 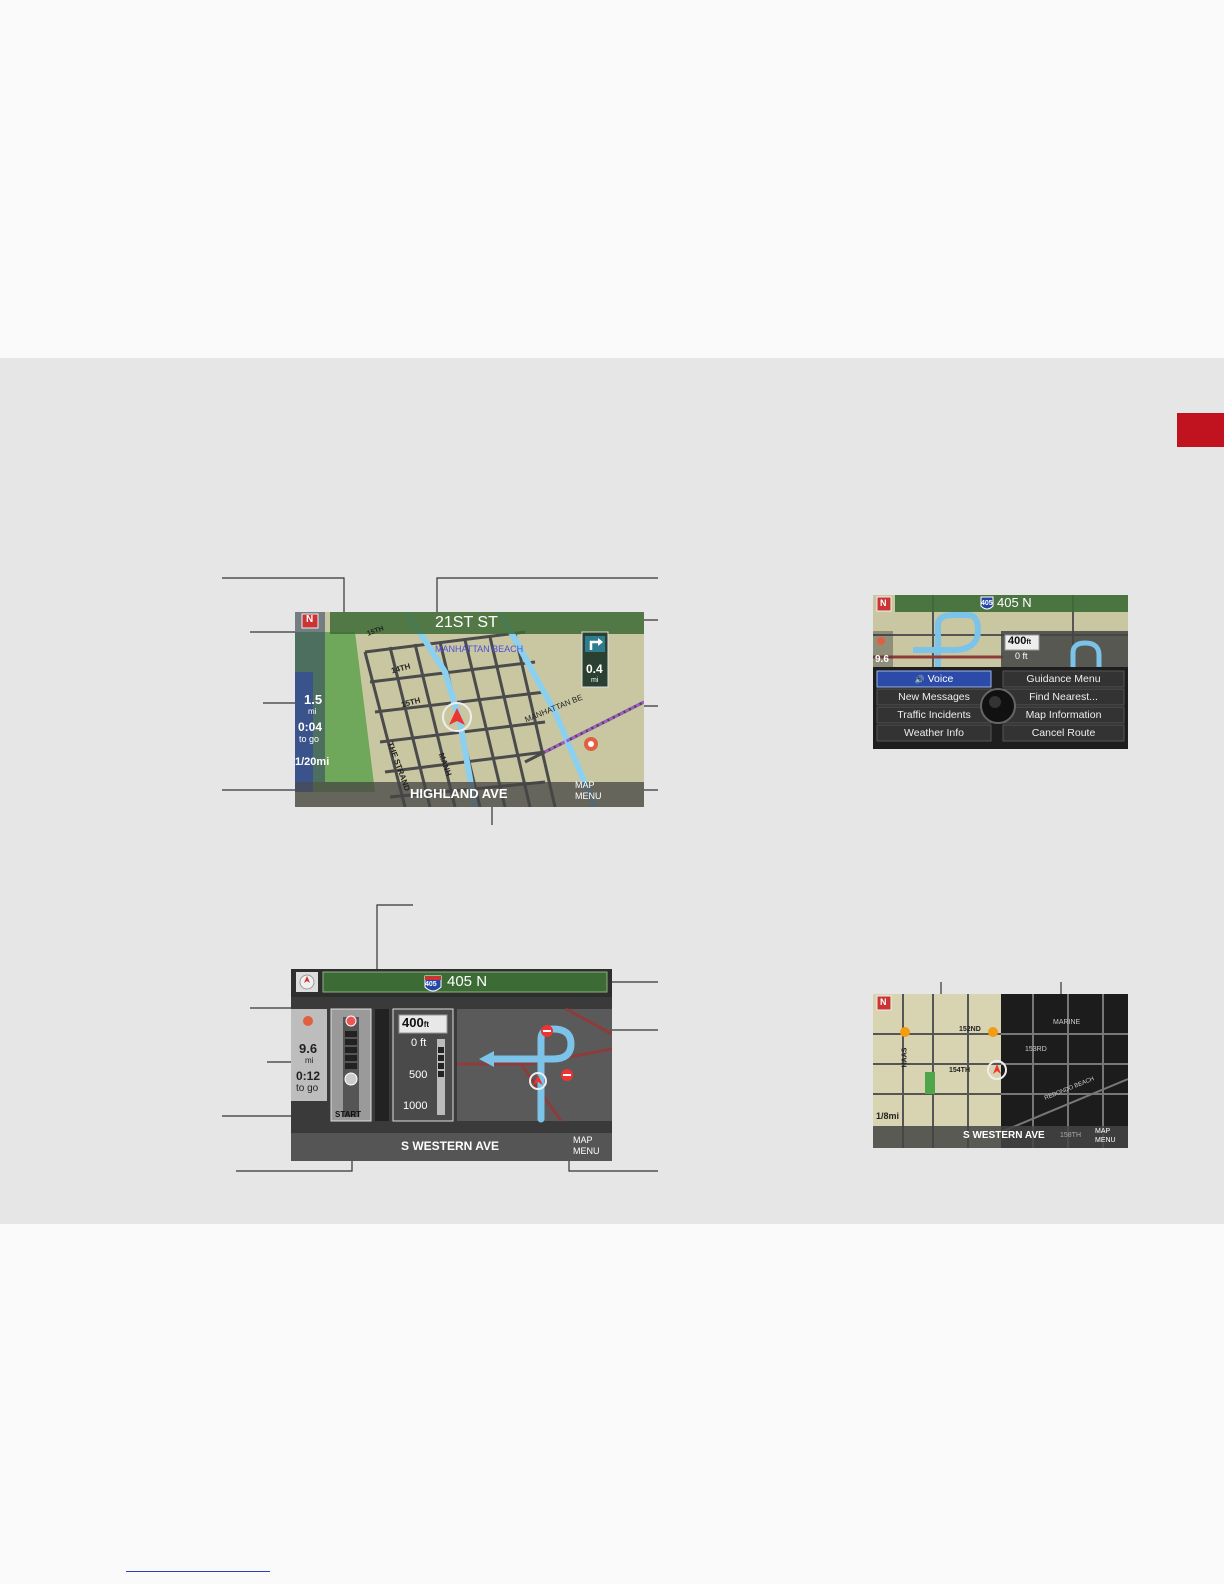 I want to click on street-label-153rd: 153RD, so click(x=1036, y=1049).